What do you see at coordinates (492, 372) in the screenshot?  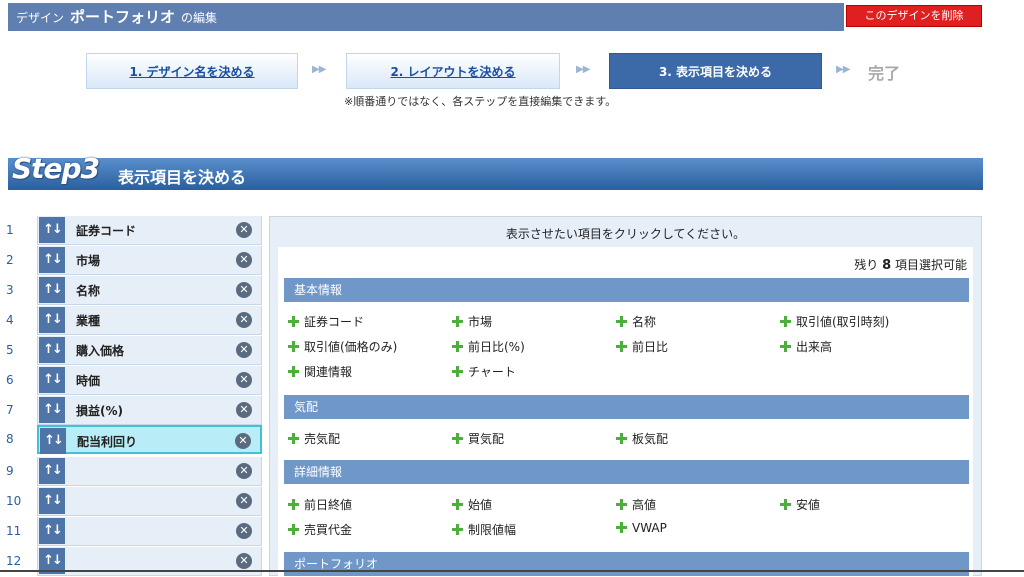 I see `item-label: チャート` at bounding box center [492, 372].